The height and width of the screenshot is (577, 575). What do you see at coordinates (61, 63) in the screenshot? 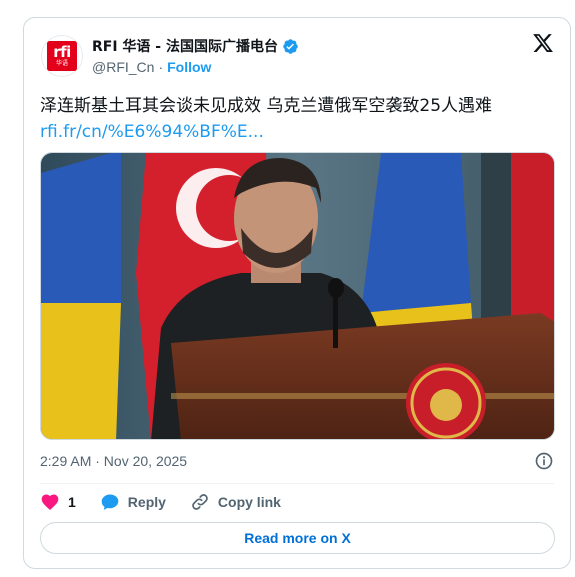
I see `logo-subtext: 华语` at bounding box center [61, 63].